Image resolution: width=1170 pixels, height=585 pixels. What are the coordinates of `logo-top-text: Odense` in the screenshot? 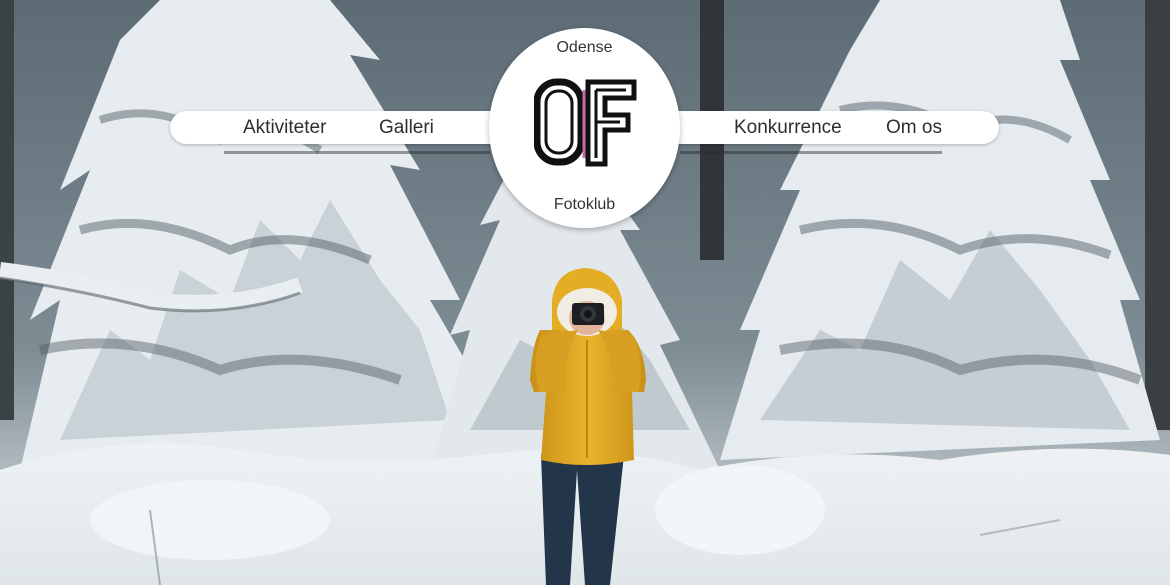 It's located at (584, 47).